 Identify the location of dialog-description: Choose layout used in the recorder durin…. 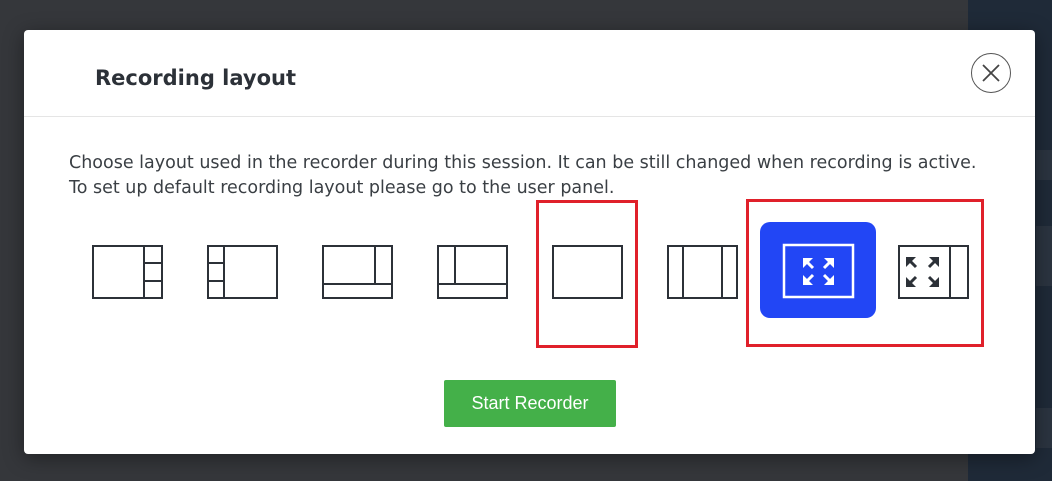
(523, 175).